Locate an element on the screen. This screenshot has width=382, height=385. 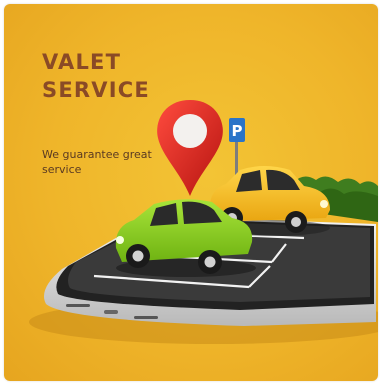
map-pin-icon is located at coordinates (190, 148).